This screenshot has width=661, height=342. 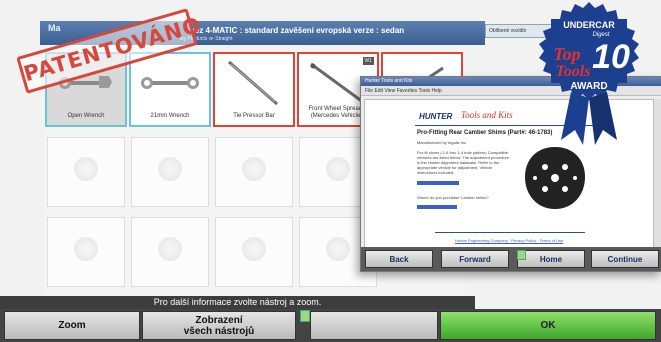 What do you see at coordinates (510, 232) in the screenshot?
I see `divider` at bounding box center [510, 232].